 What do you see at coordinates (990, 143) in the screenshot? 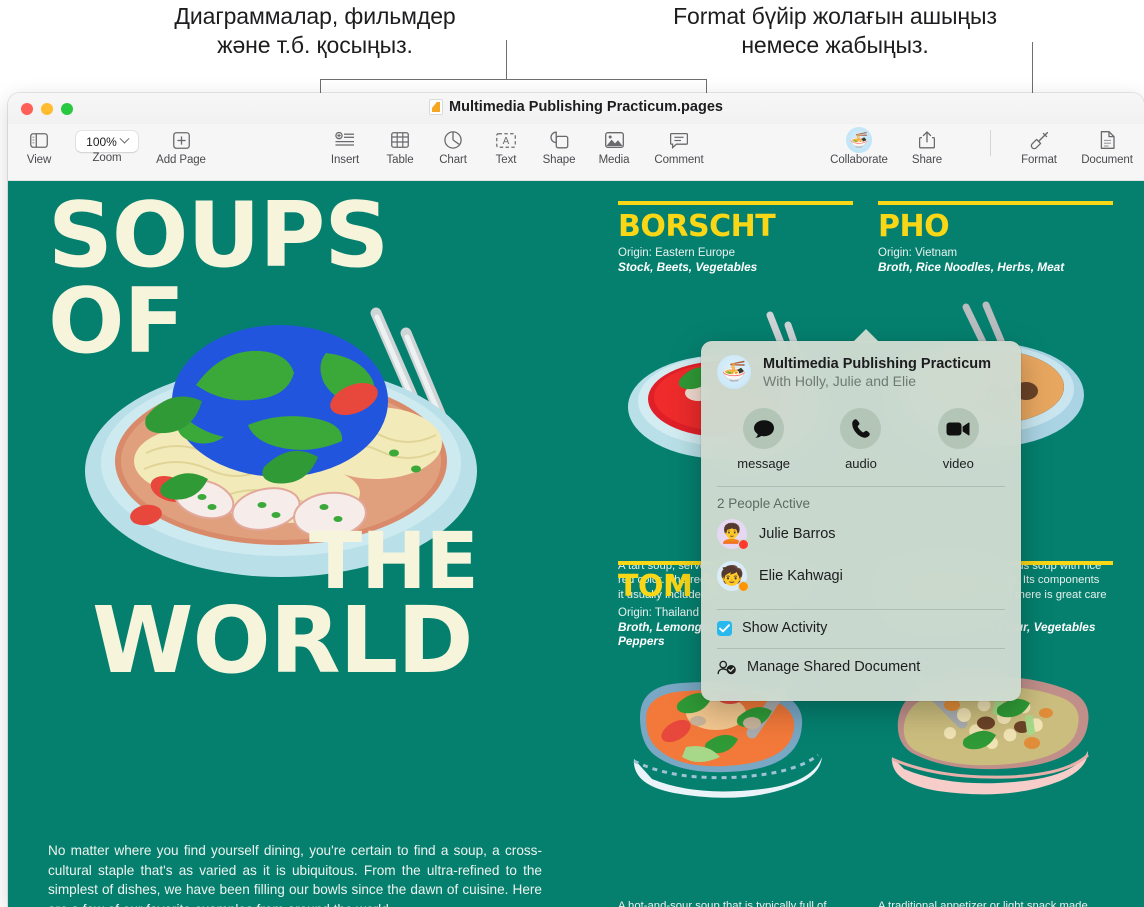
I see `toolbar-separator` at bounding box center [990, 143].